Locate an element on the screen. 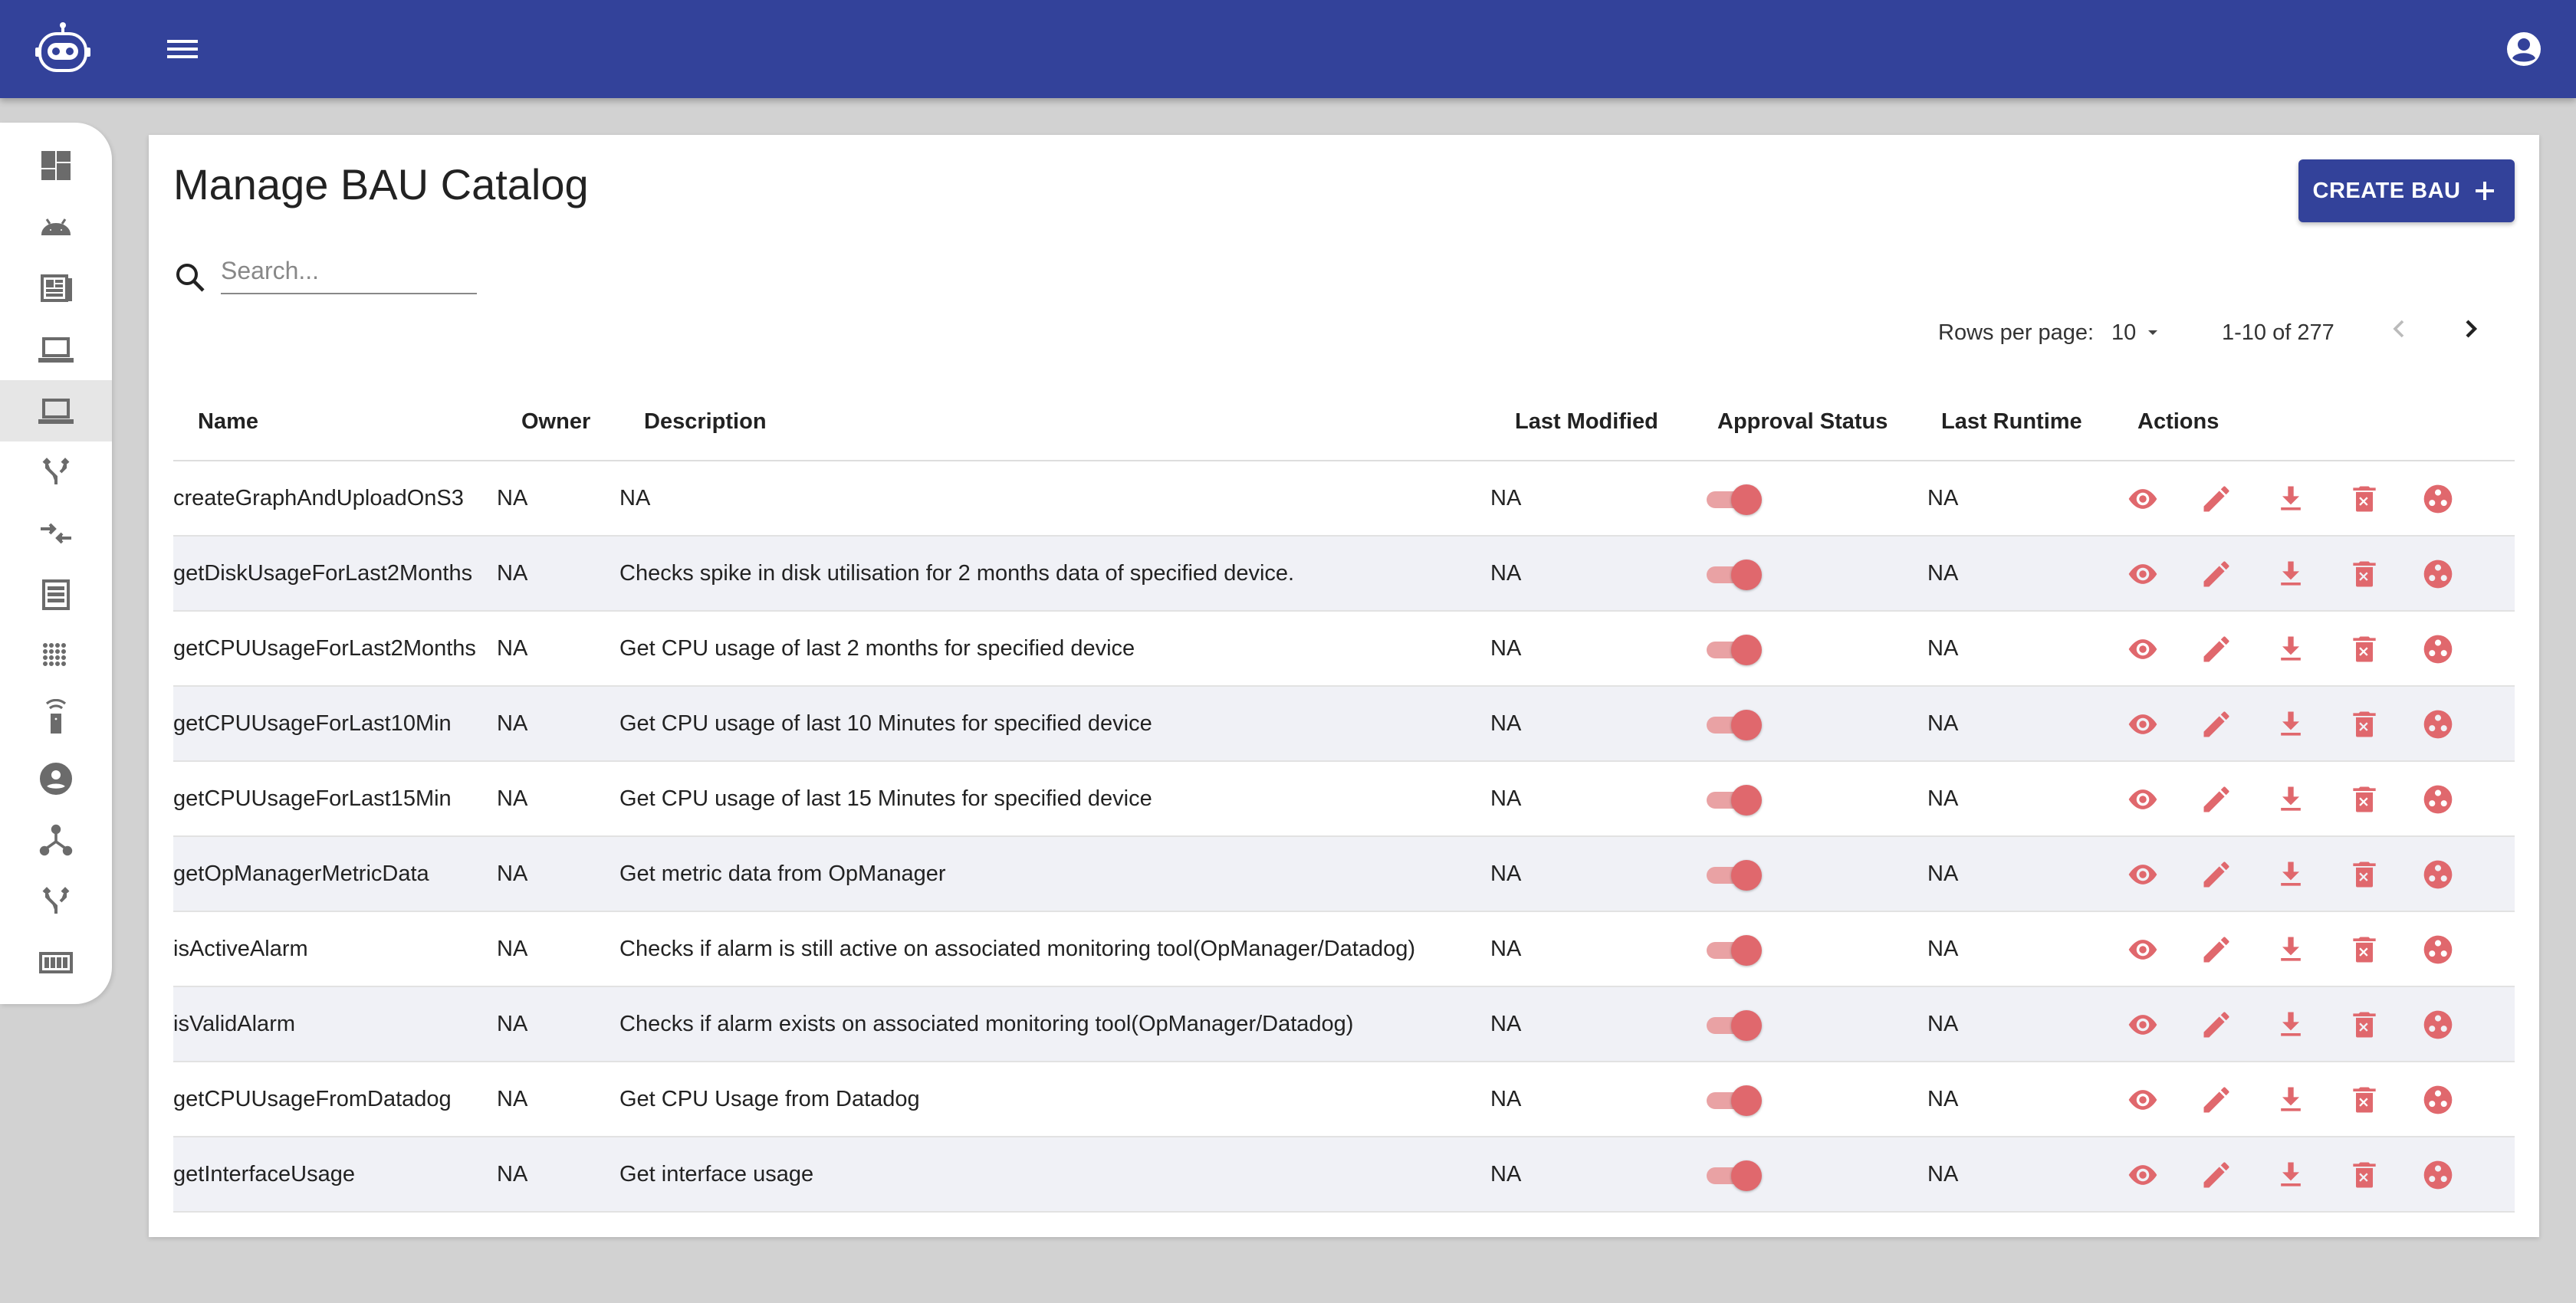  settings-remote-icon is located at coordinates (56, 716).